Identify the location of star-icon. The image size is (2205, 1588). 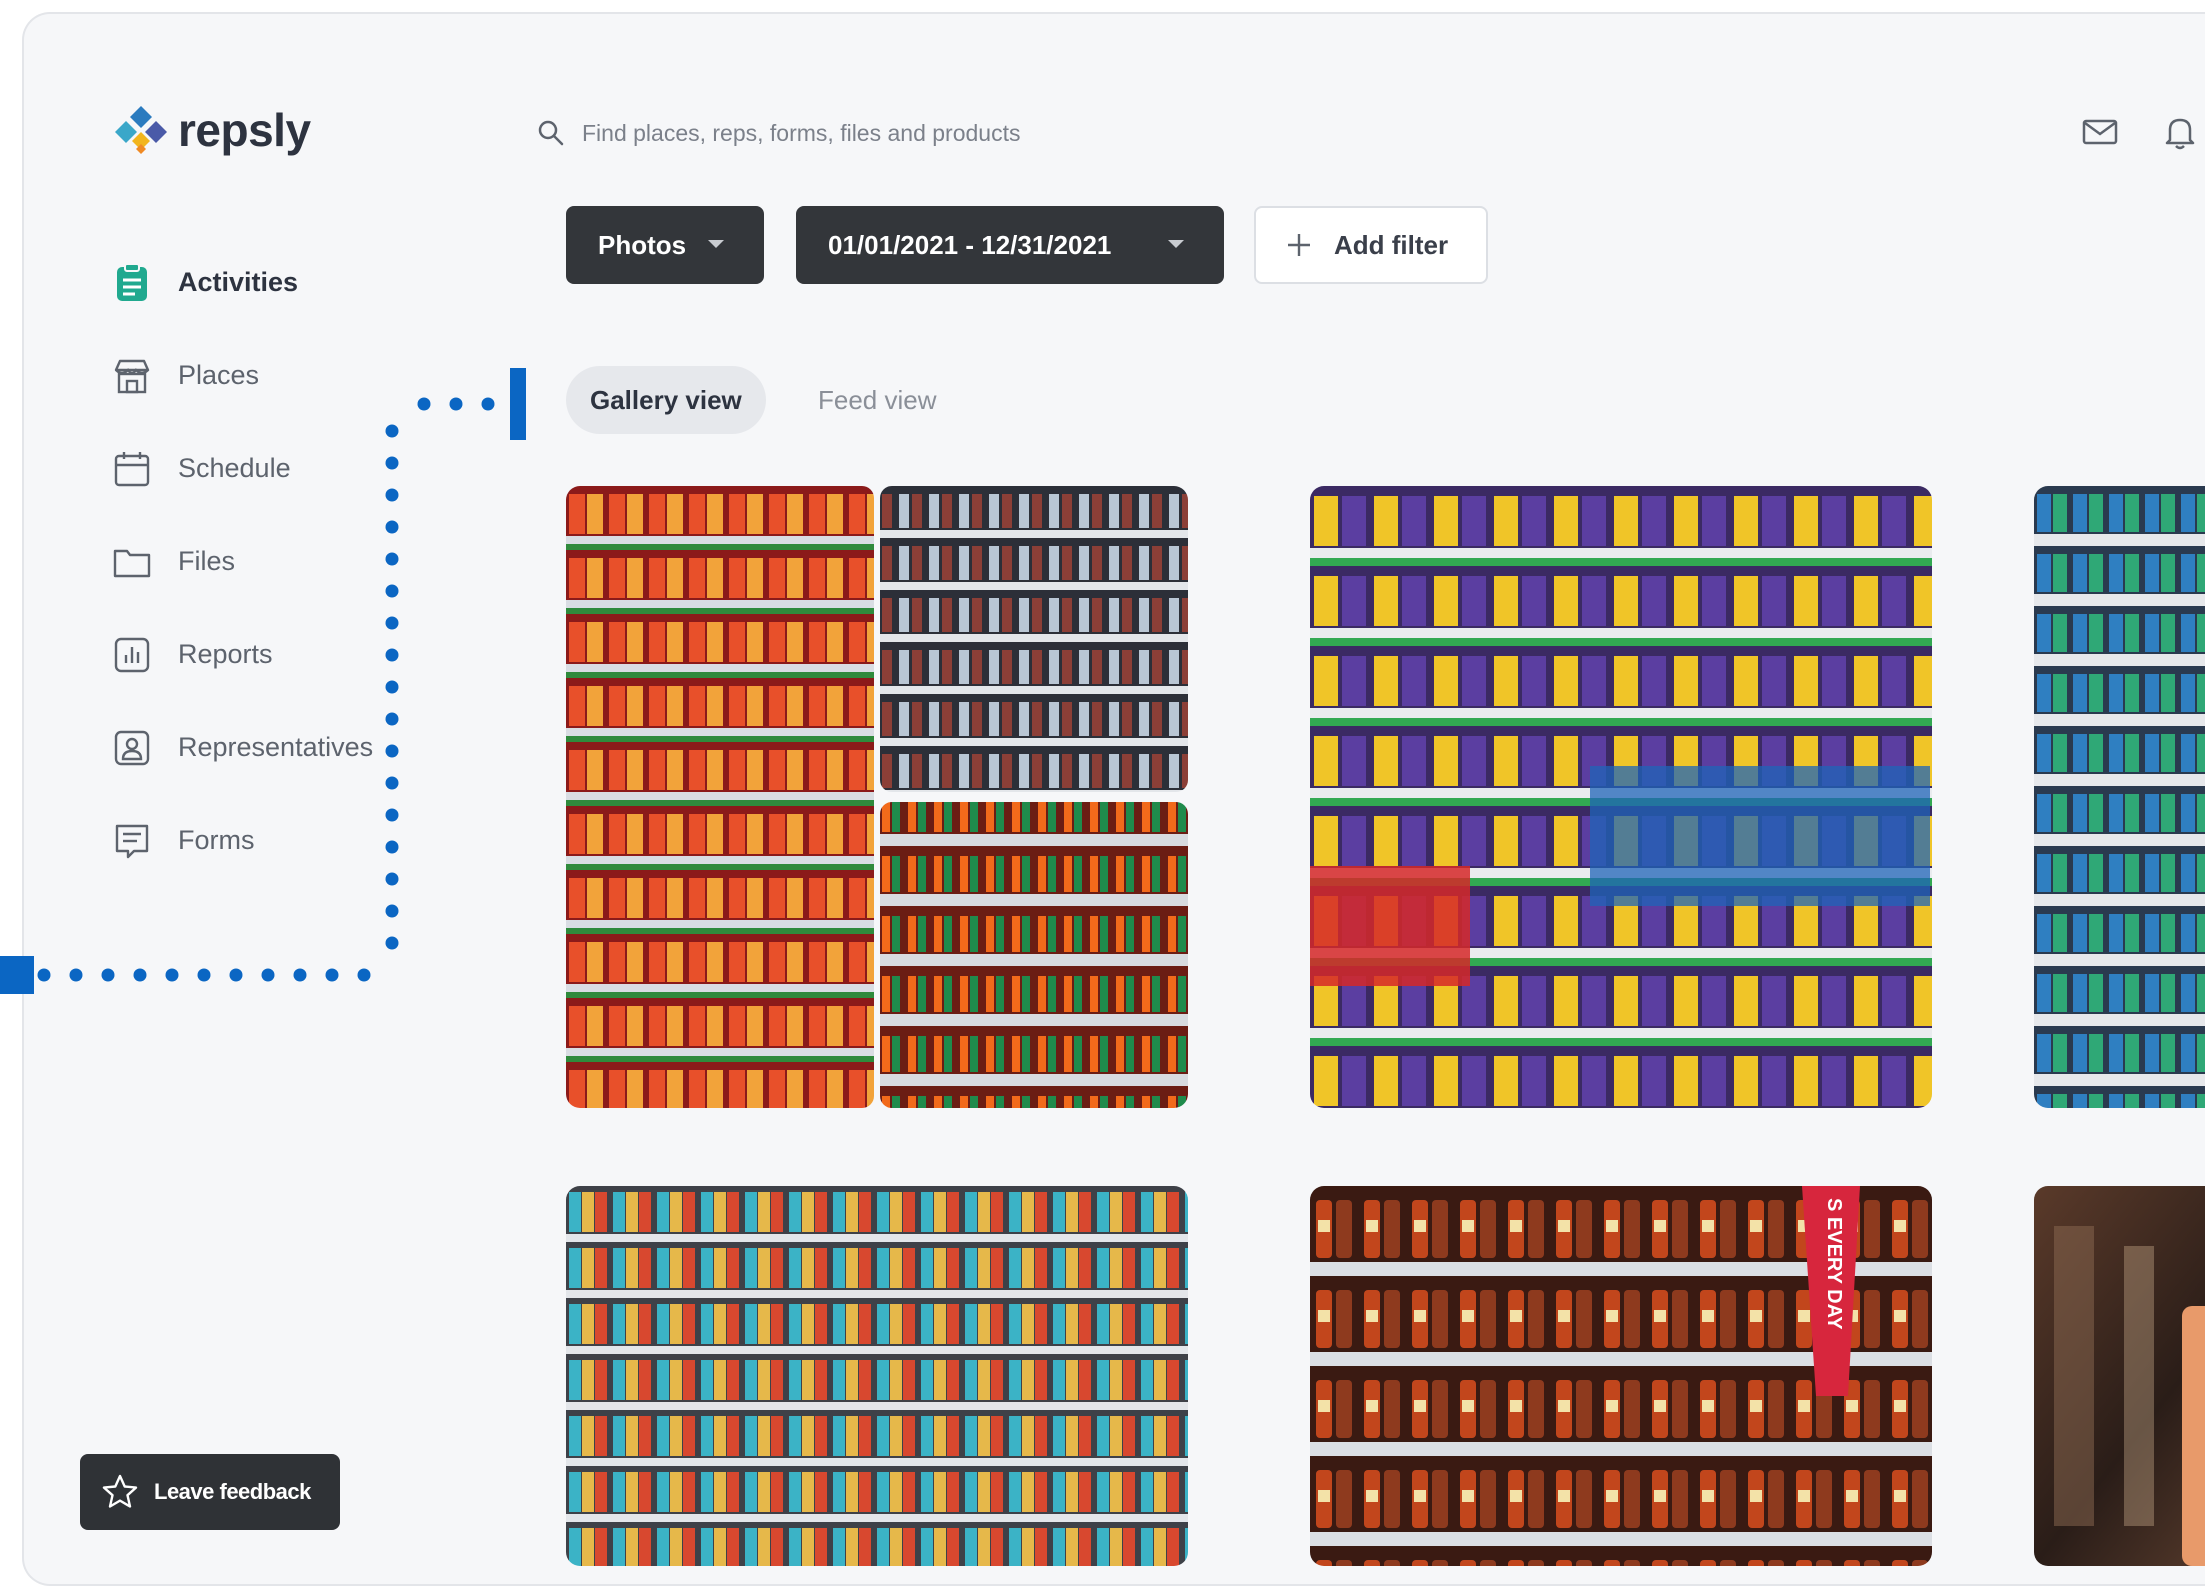
(120, 1491).